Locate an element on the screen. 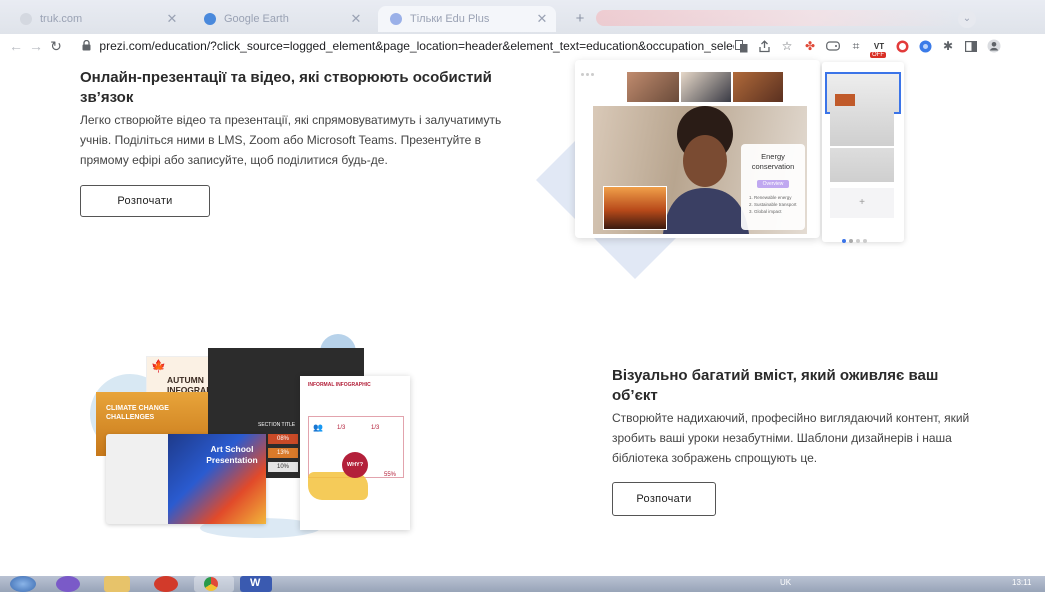 This screenshot has width=1045, height=592. file-explorer-icon is located at coordinates (117, 584).